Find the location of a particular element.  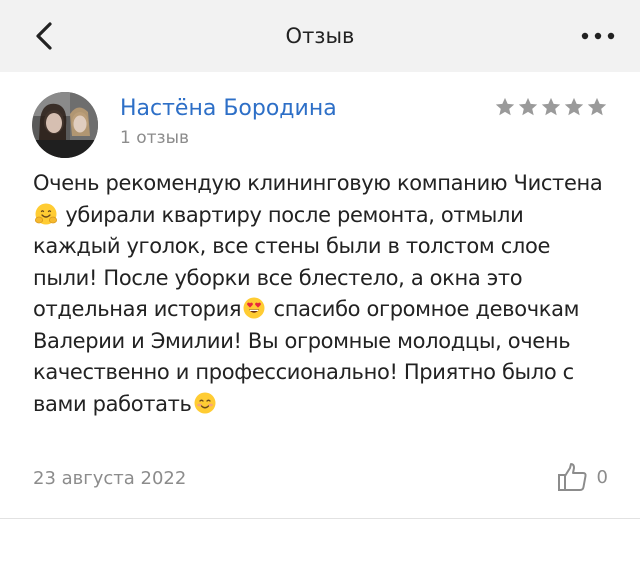

like-count: 0 is located at coordinates (602, 477).